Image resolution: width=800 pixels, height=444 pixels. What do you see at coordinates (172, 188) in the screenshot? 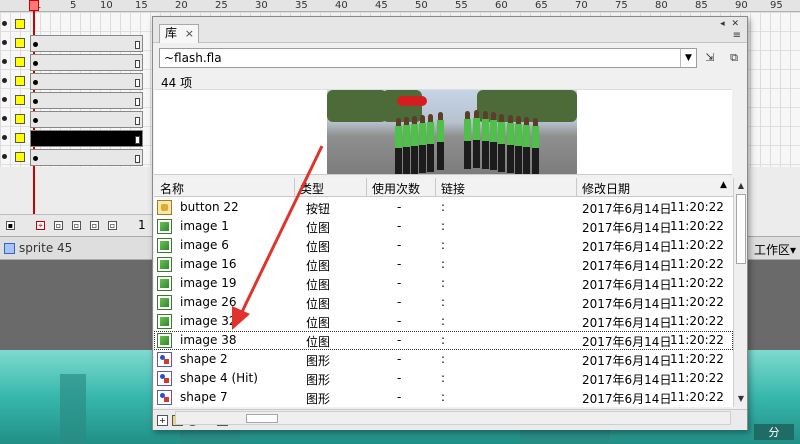
I see `column-header: 名称` at bounding box center [172, 188].